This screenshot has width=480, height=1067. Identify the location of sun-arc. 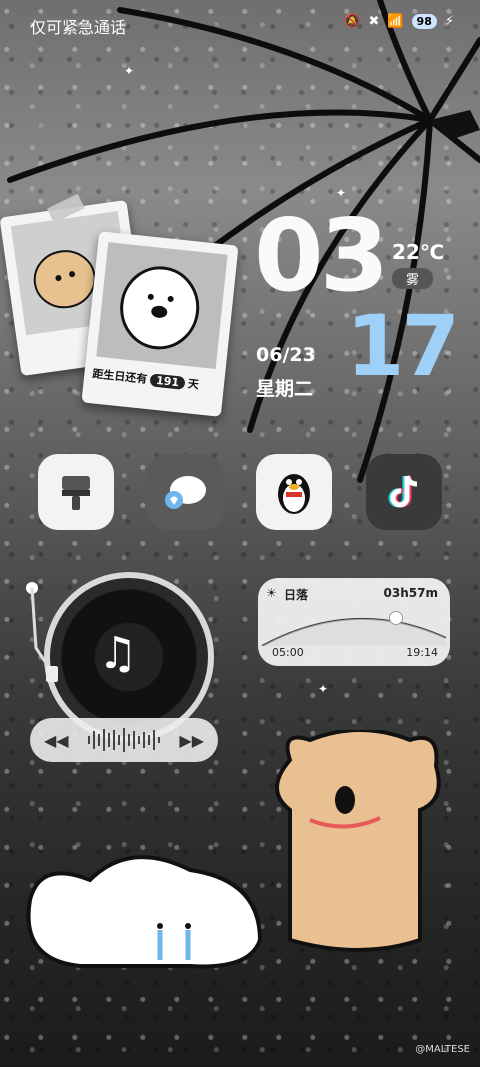
(354, 631).